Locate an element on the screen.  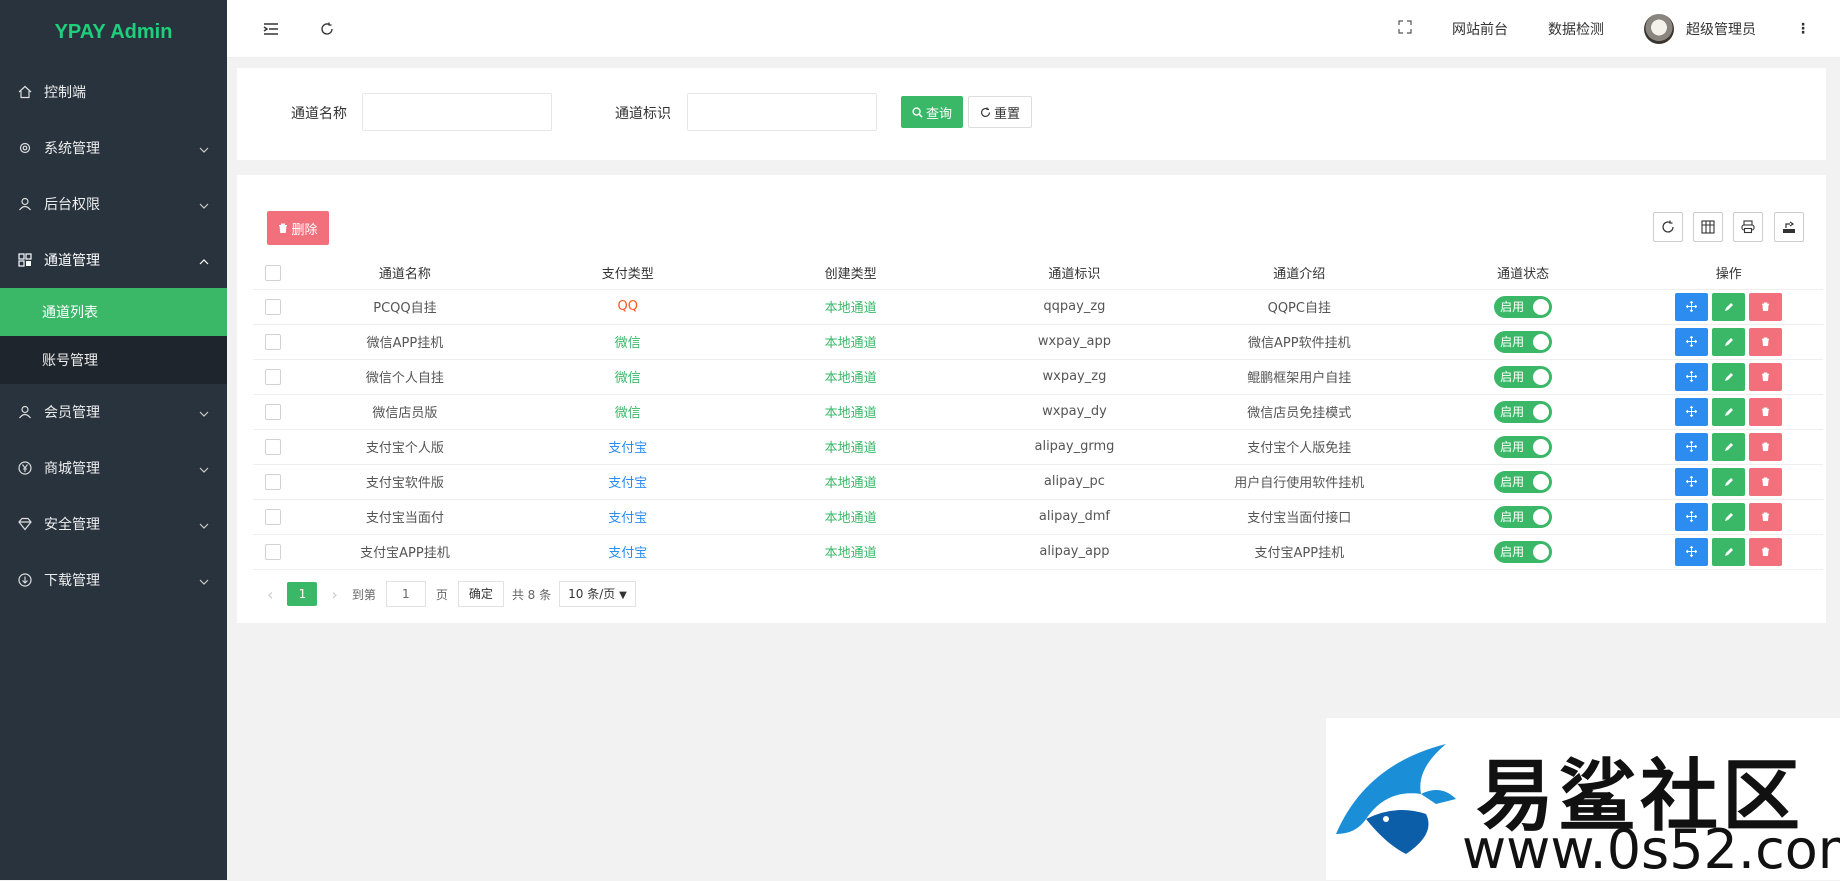
columns-filter-button is located at coordinates (1708, 227).